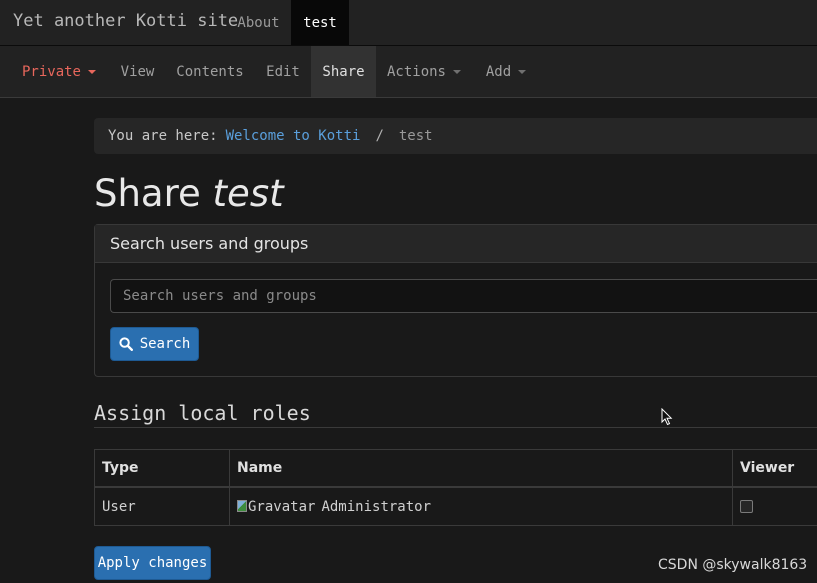 The height and width of the screenshot is (583, 817). What do you see at coordinates (733, 565) in the screenshot?
I see `watermark: CSDN @skywalk8163` at bounding box center [733, 565].